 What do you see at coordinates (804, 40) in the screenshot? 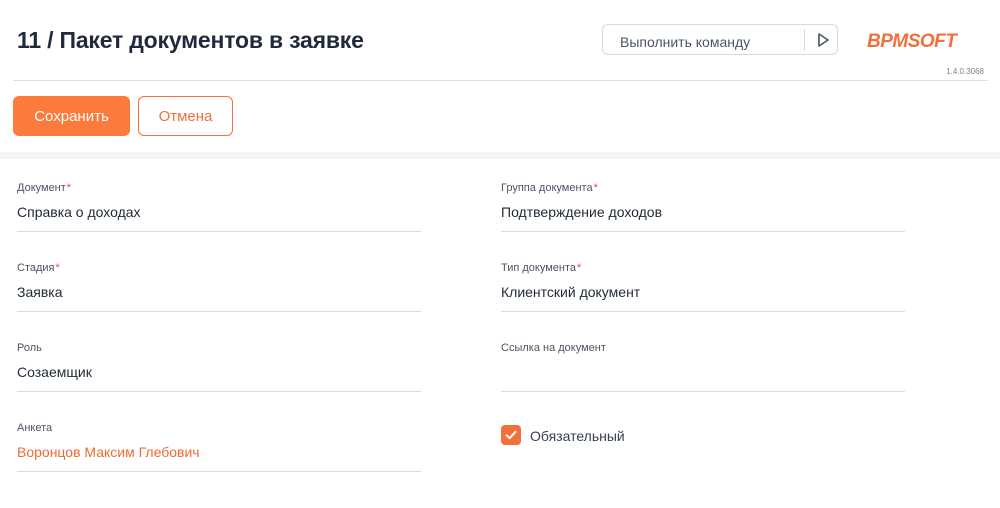
I see `command-separator` at bounding box center [804, 40].